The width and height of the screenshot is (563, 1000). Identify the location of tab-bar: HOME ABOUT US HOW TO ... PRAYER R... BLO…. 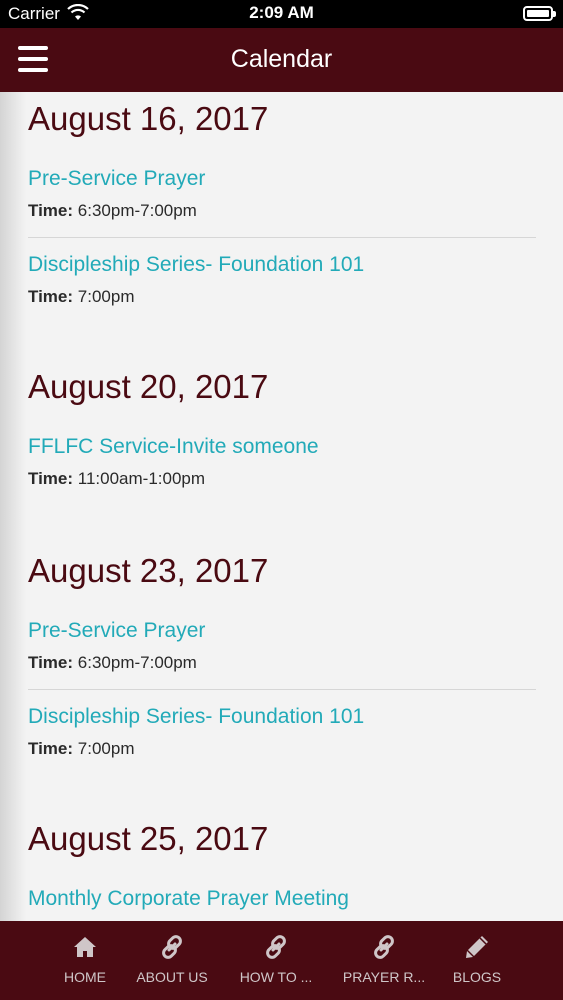
(281, 960).